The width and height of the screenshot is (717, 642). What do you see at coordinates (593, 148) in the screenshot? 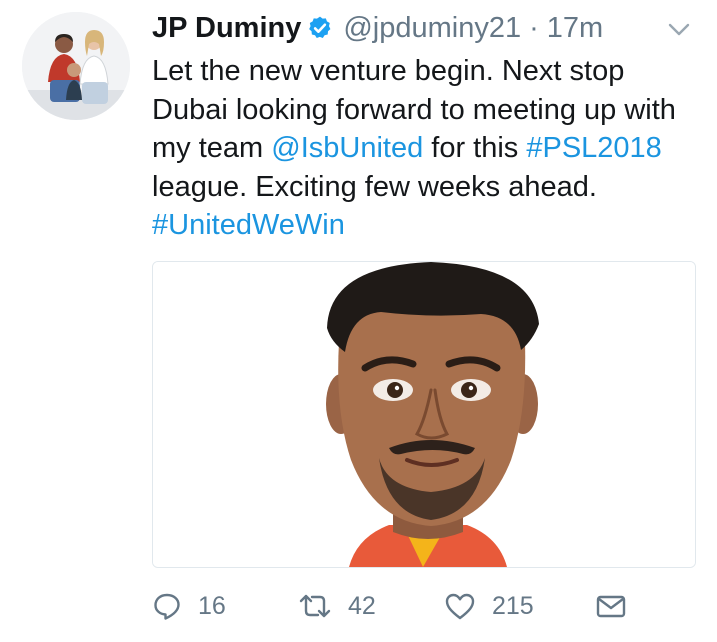
I see `hashtag-link: #PSL2018` at bounding box center [593, 148].